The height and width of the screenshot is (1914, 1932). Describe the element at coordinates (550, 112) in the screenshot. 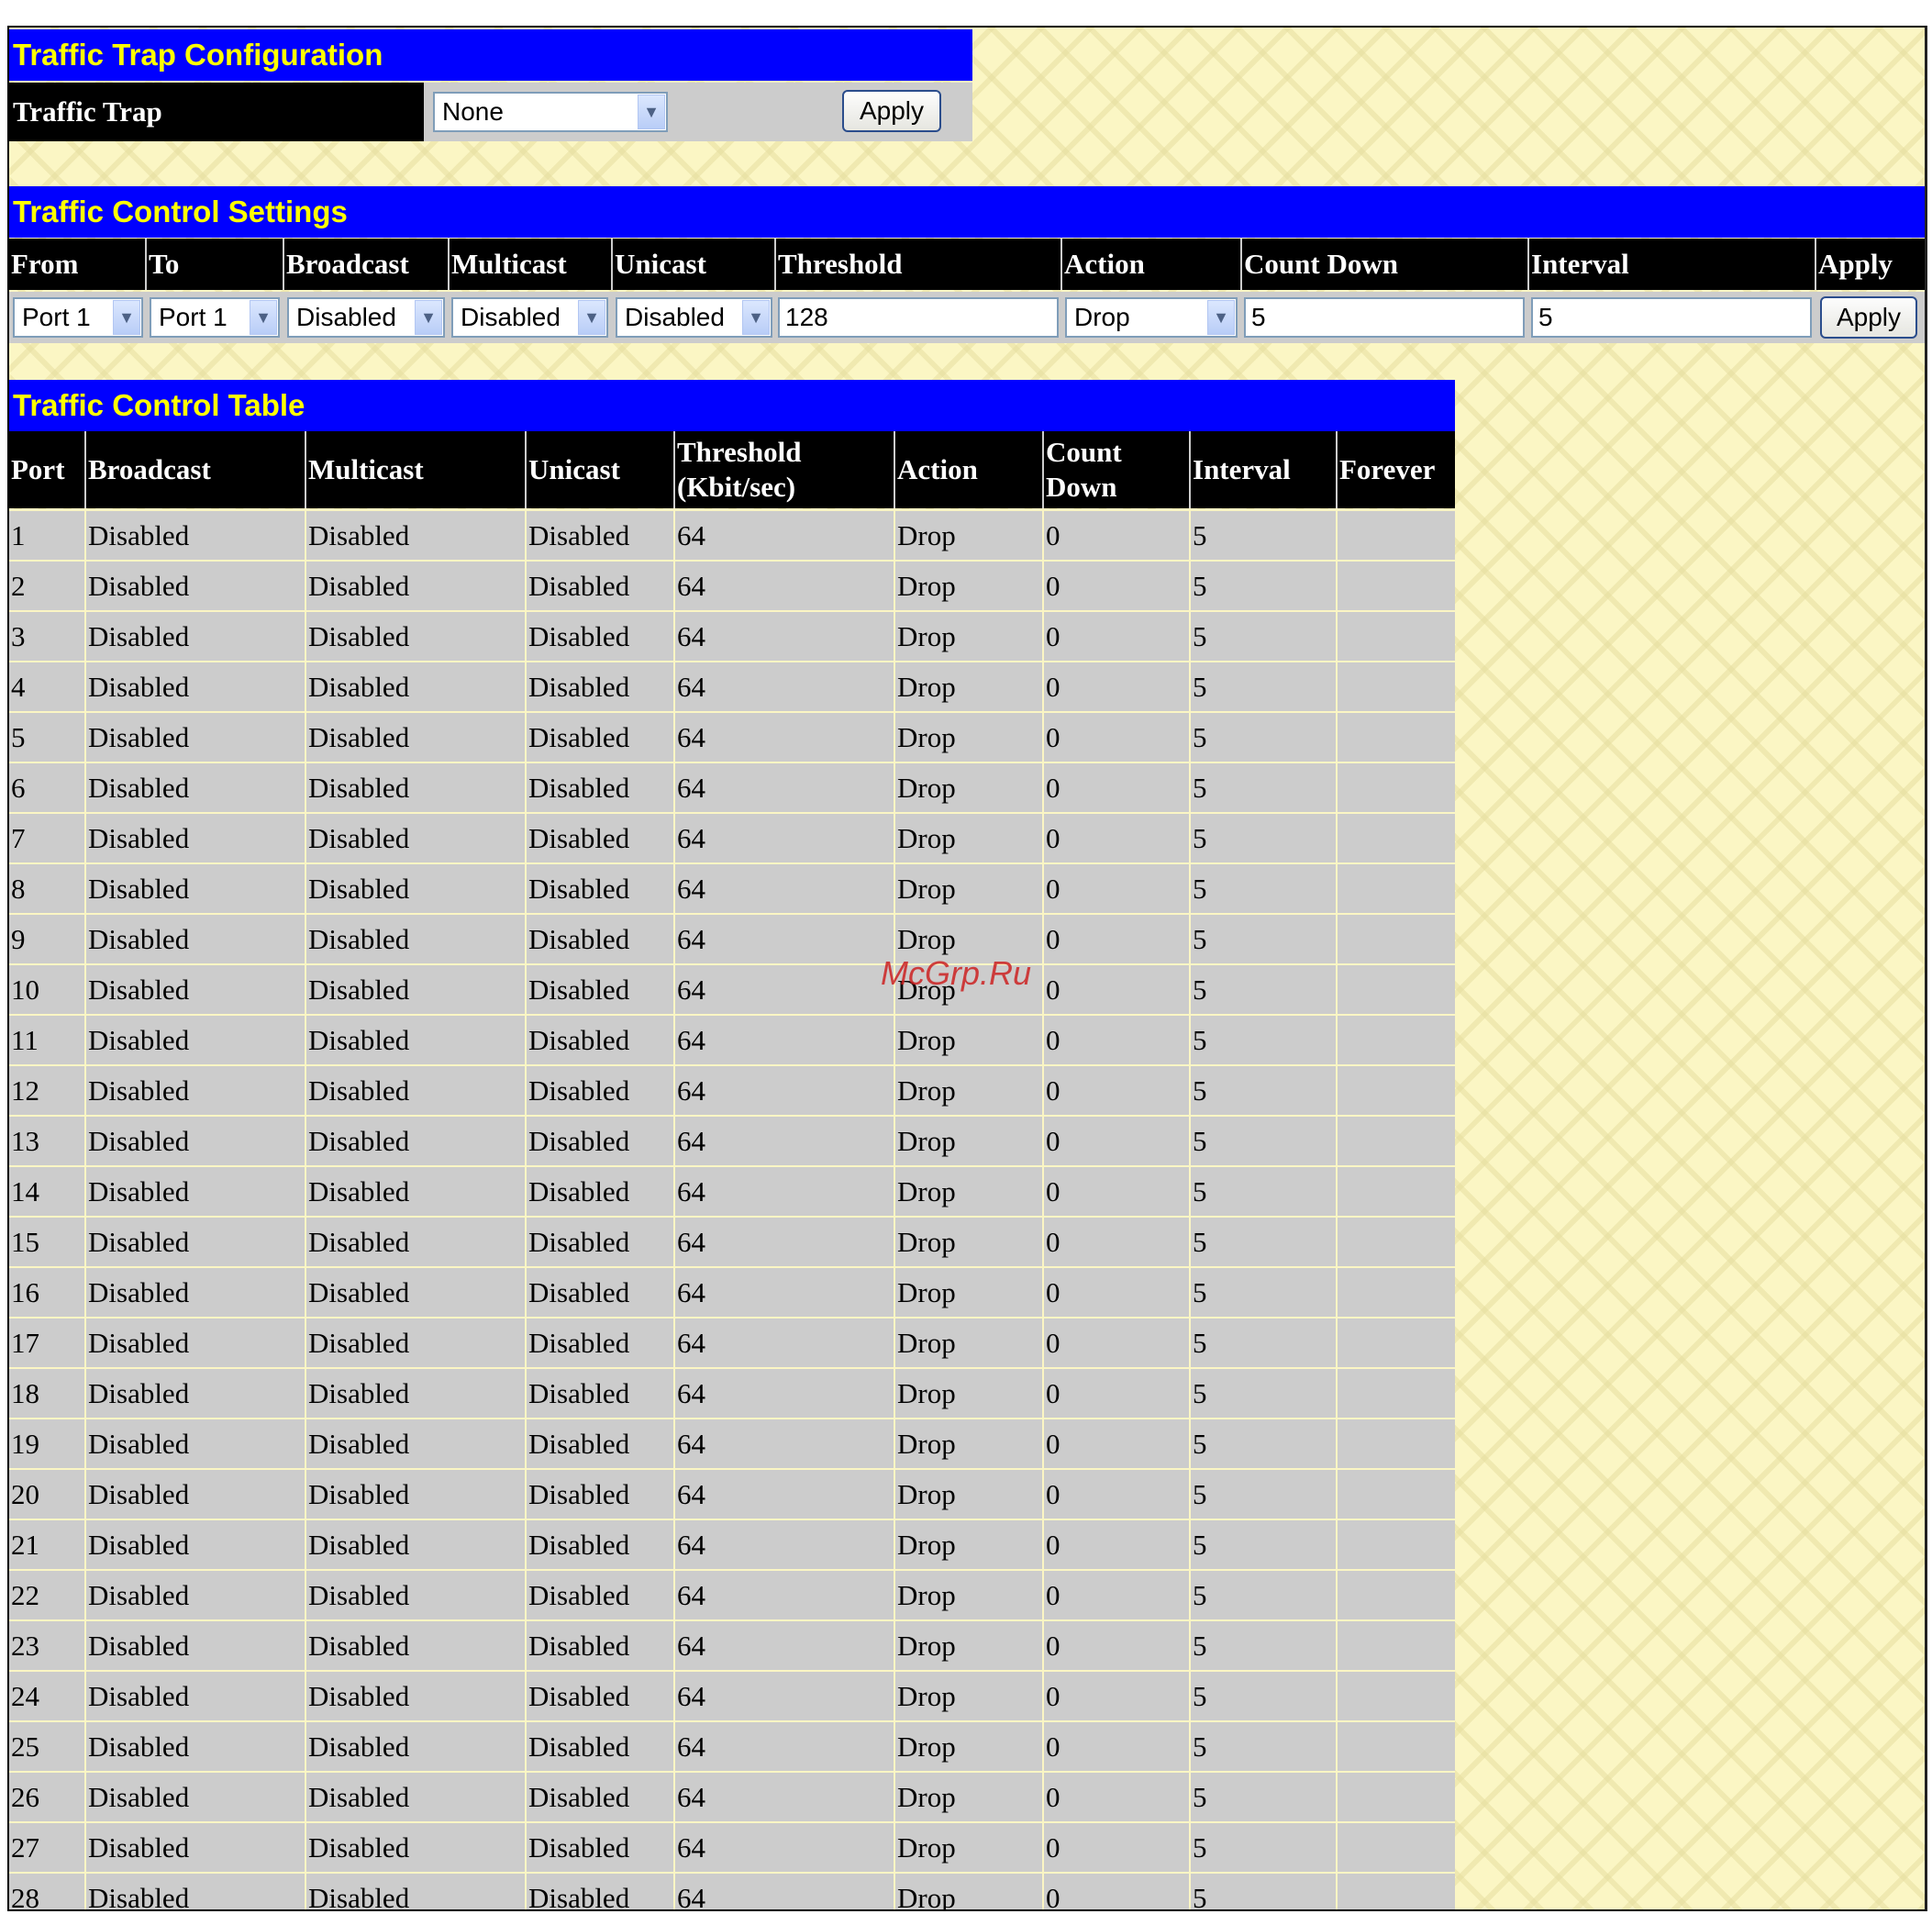

I see `traffic-trap-select: None ▼` at that location.